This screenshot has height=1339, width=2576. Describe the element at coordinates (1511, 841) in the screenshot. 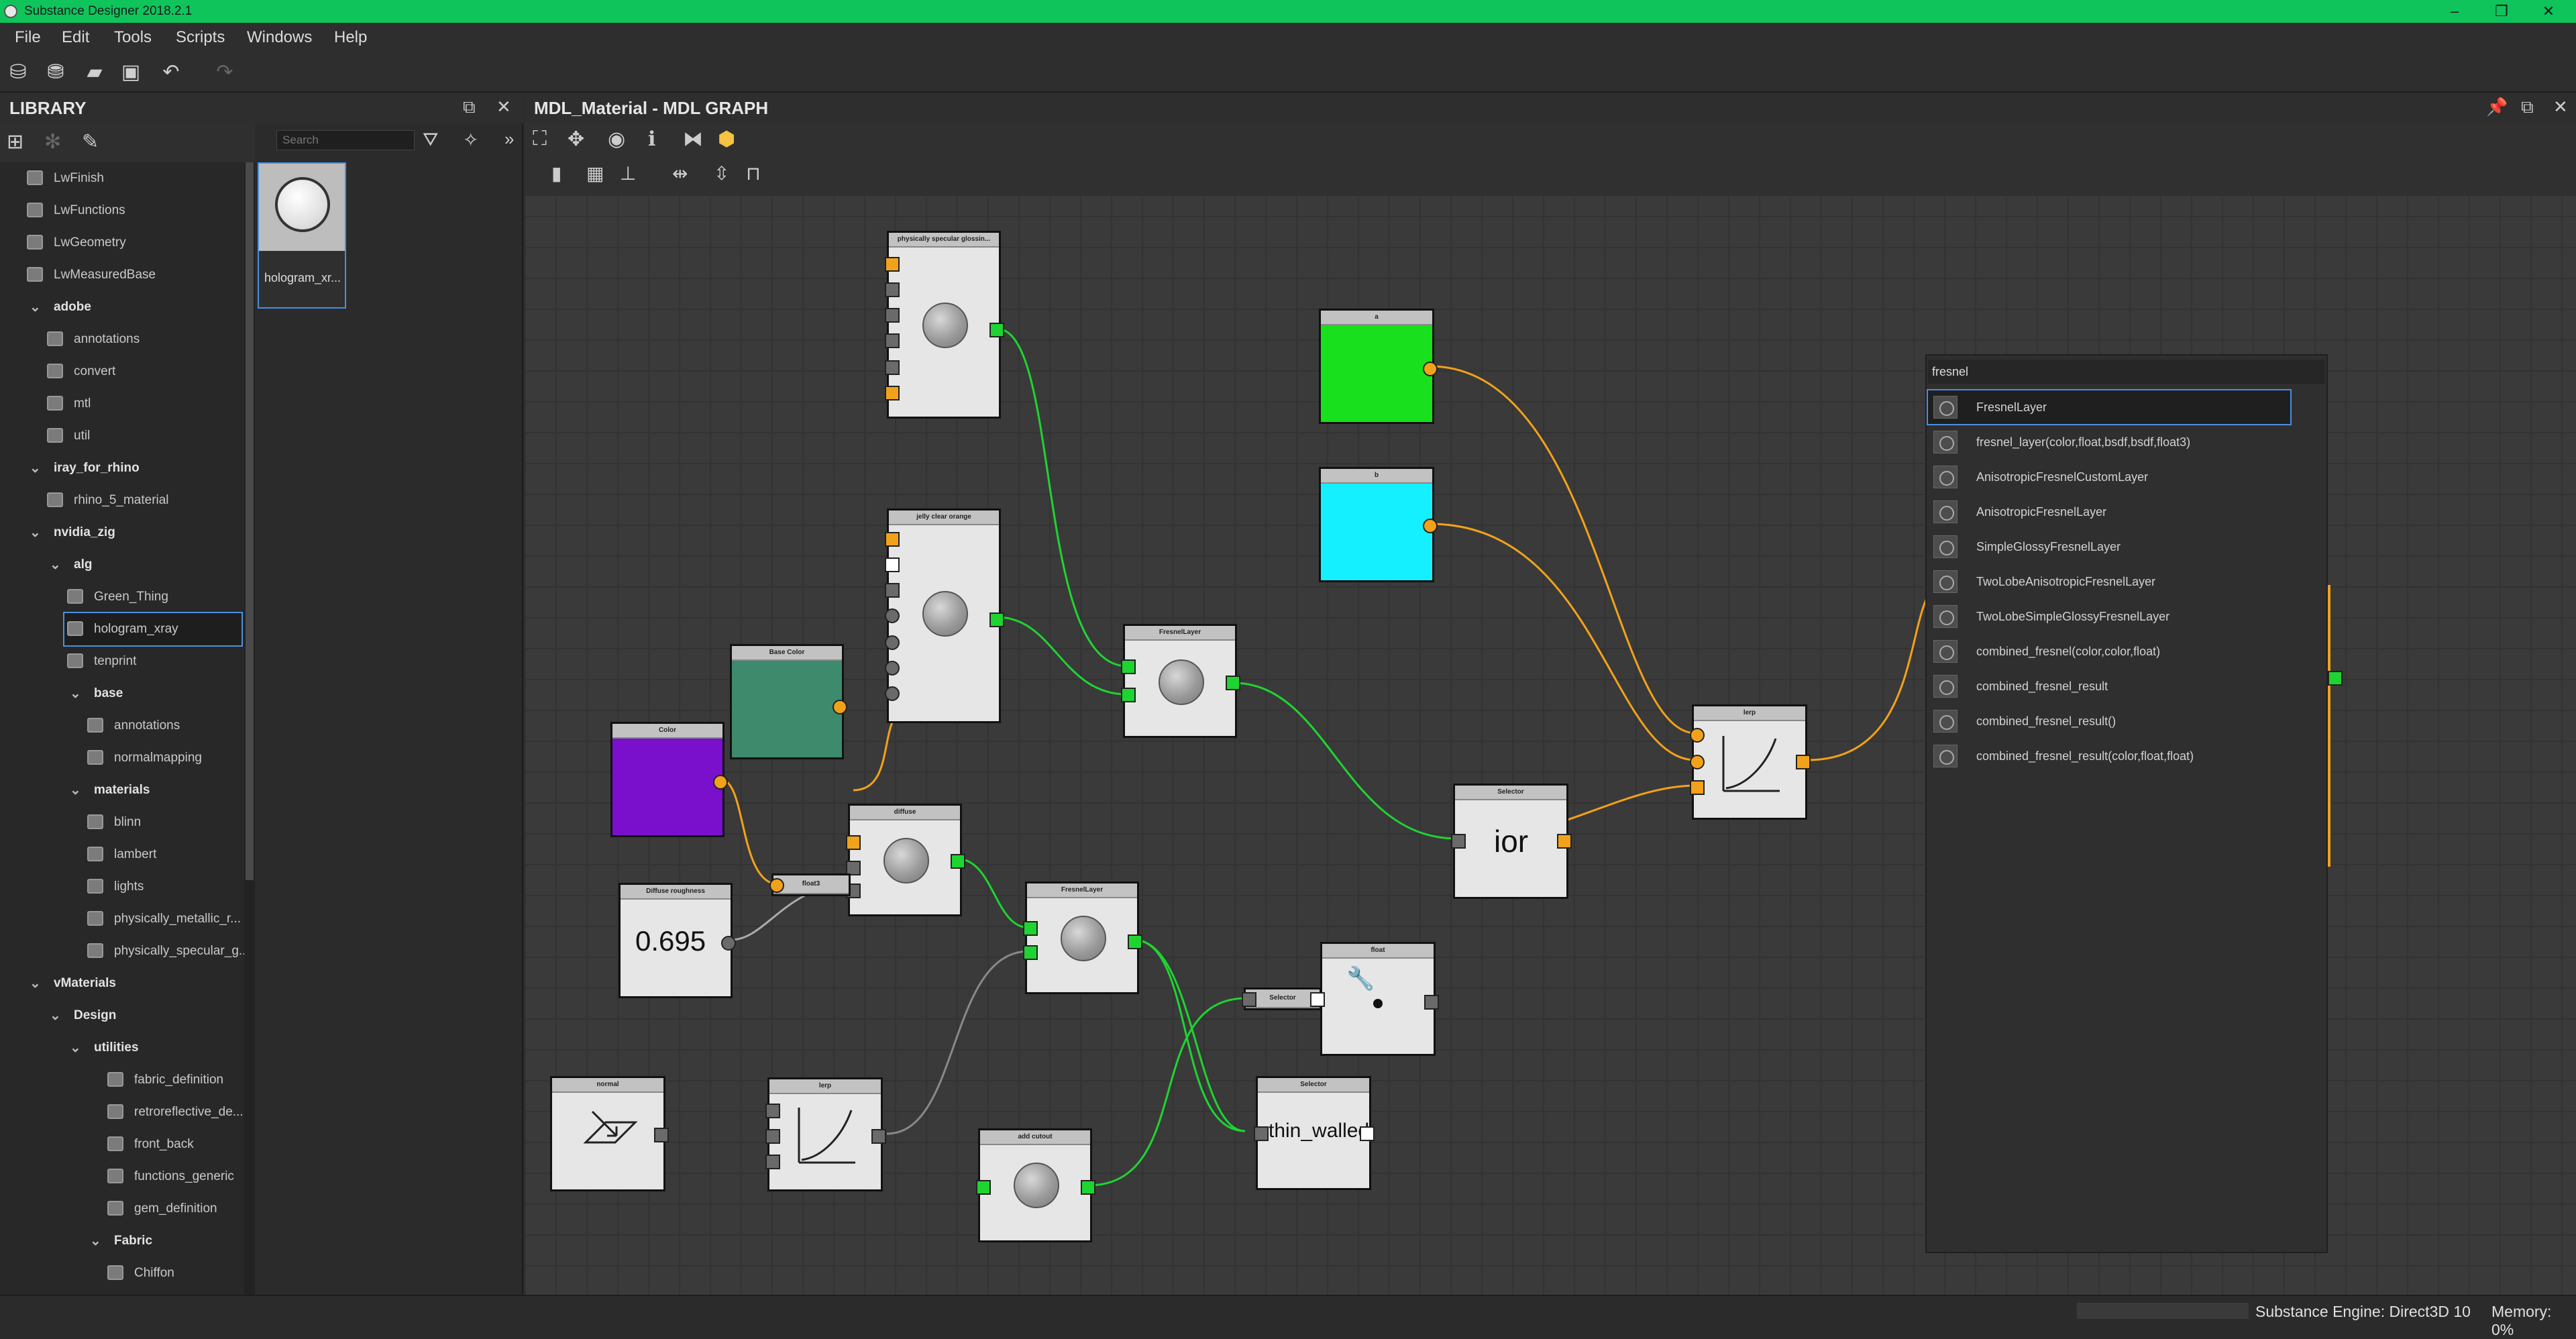

I see `node-selector-ior: Selector ior` at that location.